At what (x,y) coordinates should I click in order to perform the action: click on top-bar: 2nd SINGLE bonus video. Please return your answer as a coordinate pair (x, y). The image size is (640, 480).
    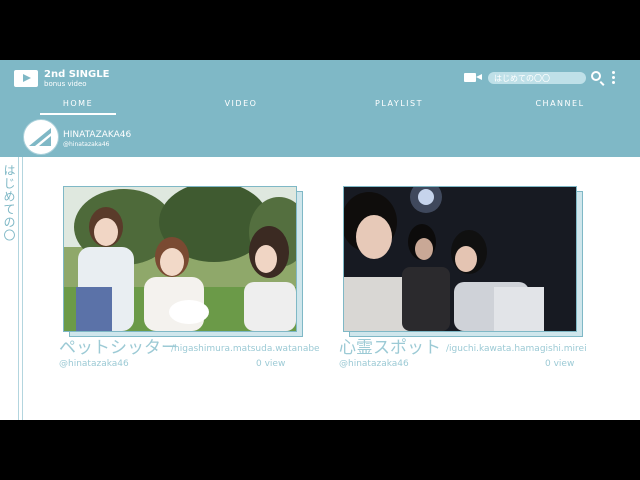
    Looking at the image, I should click on (320, 76).